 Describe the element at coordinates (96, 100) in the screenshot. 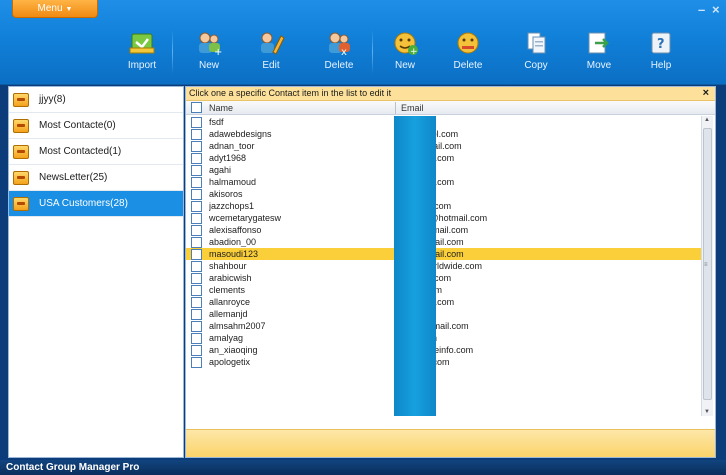

I see `group-item: jjyy(8)` at that location.